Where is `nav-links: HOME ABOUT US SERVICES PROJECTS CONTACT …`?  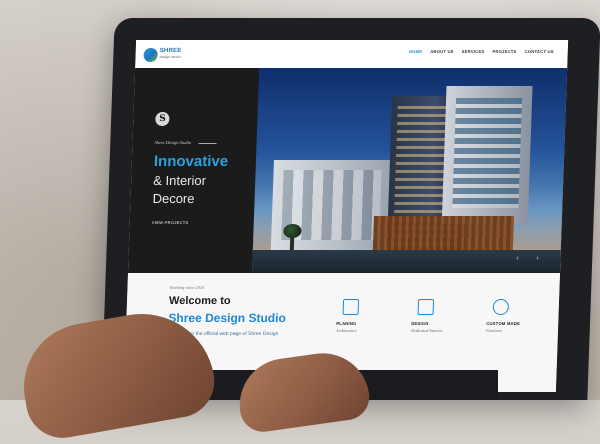 nav-links: HOME ABOUT US SERVICES PROJECTS CONTACT … is located at coordinates (481, 51).